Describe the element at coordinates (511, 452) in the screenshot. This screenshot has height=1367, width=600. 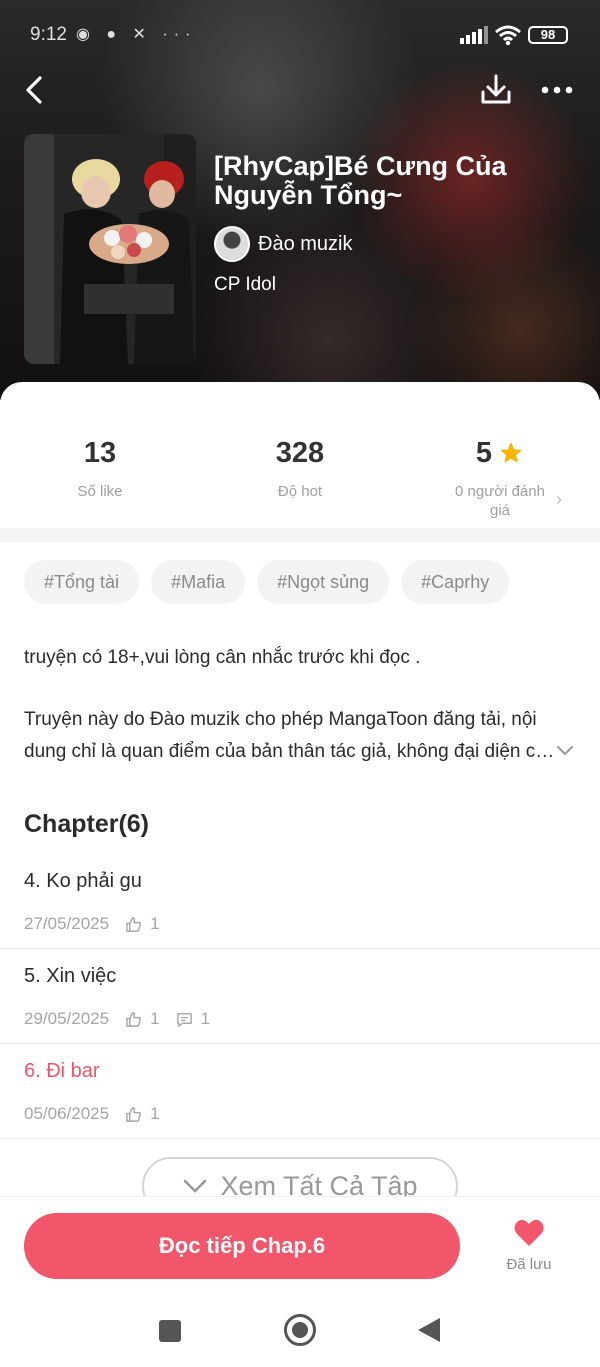
I see `star-icon` at that location.